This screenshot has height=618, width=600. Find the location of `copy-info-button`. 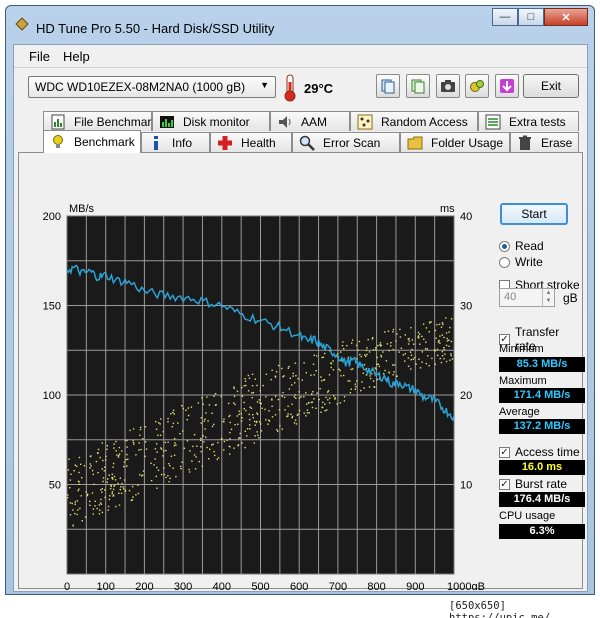

copy-info-button is located at coordinates (388, 86).